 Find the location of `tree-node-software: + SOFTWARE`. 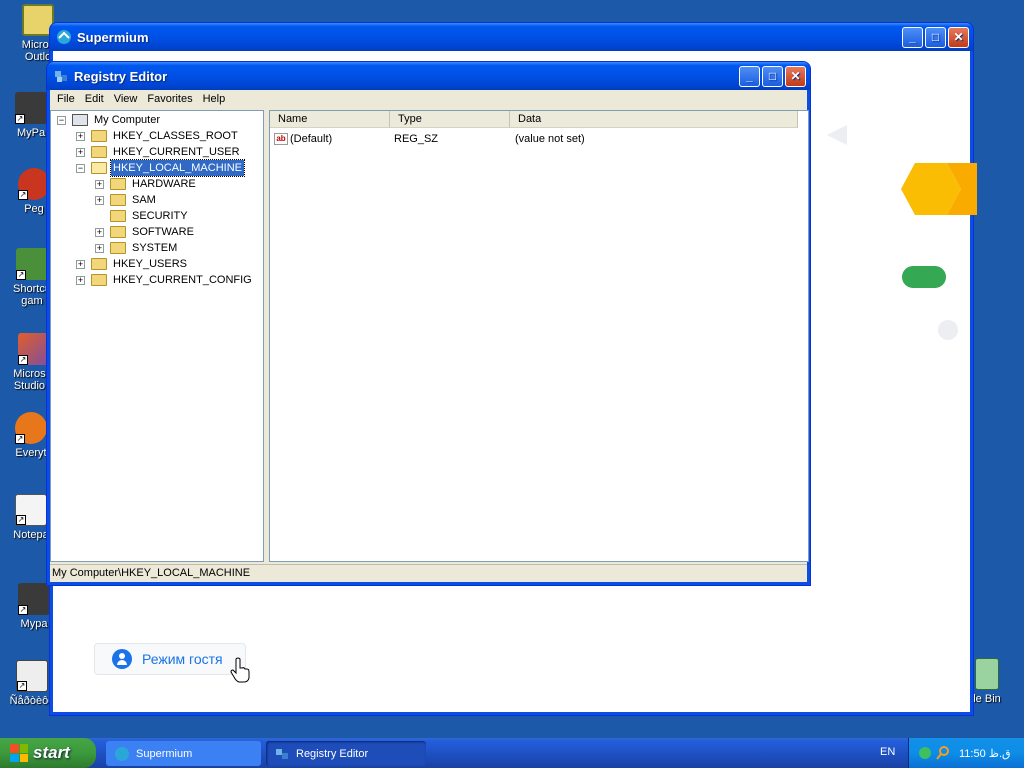

tree-node-software: + SOFTWARE is located at coordinates (145, 232).